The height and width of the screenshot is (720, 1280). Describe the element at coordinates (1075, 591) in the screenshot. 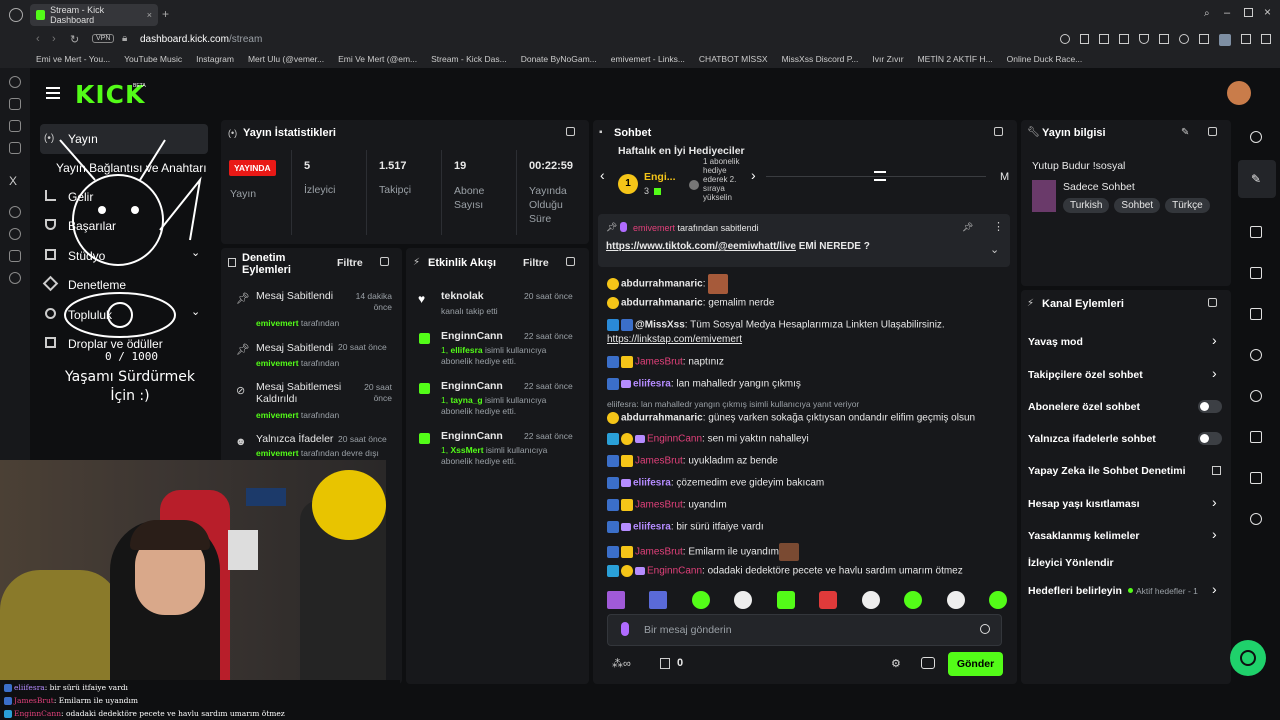

I see `action-goals: Hedefleri belirleyin` at that location.